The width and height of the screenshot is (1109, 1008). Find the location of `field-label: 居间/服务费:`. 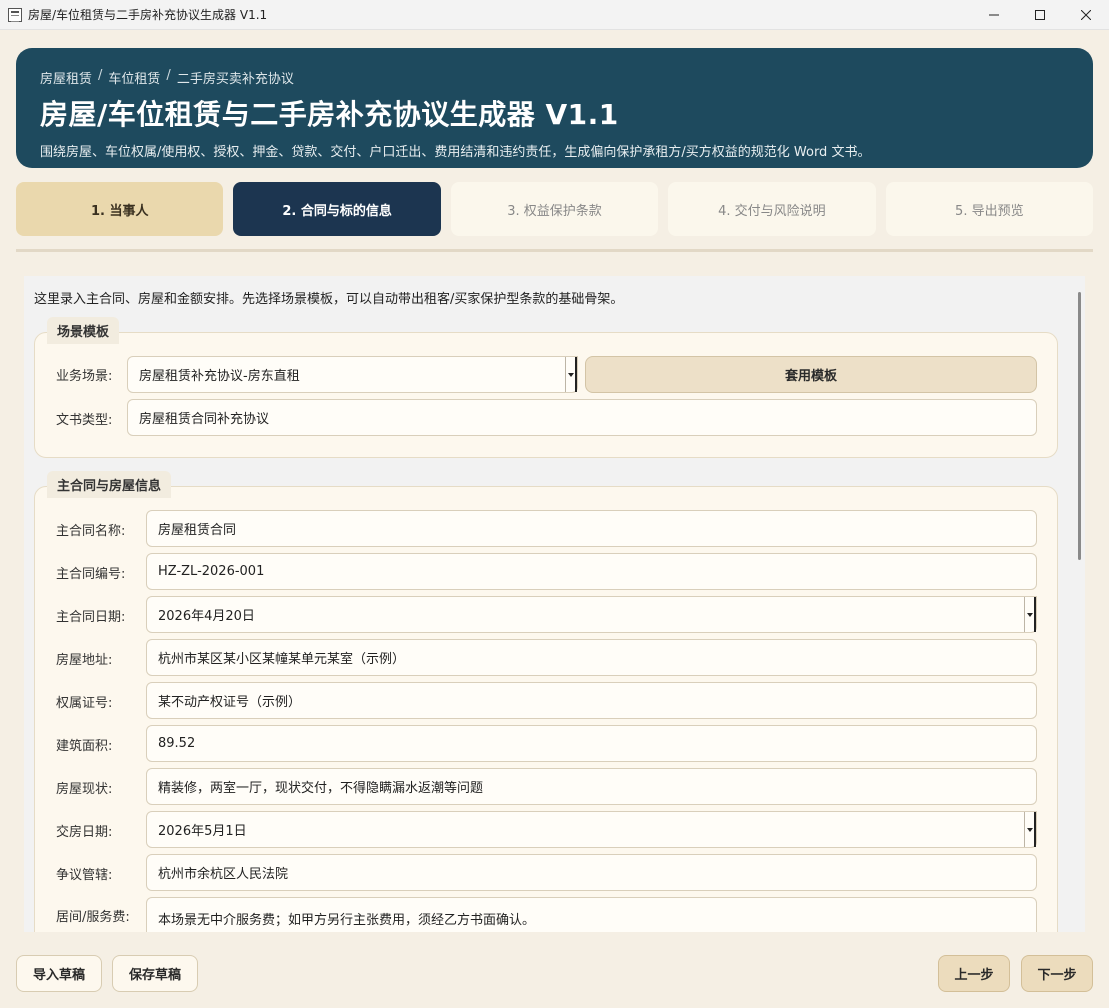

field-label: 居间/服务费: is located at coordinates (93, 917).